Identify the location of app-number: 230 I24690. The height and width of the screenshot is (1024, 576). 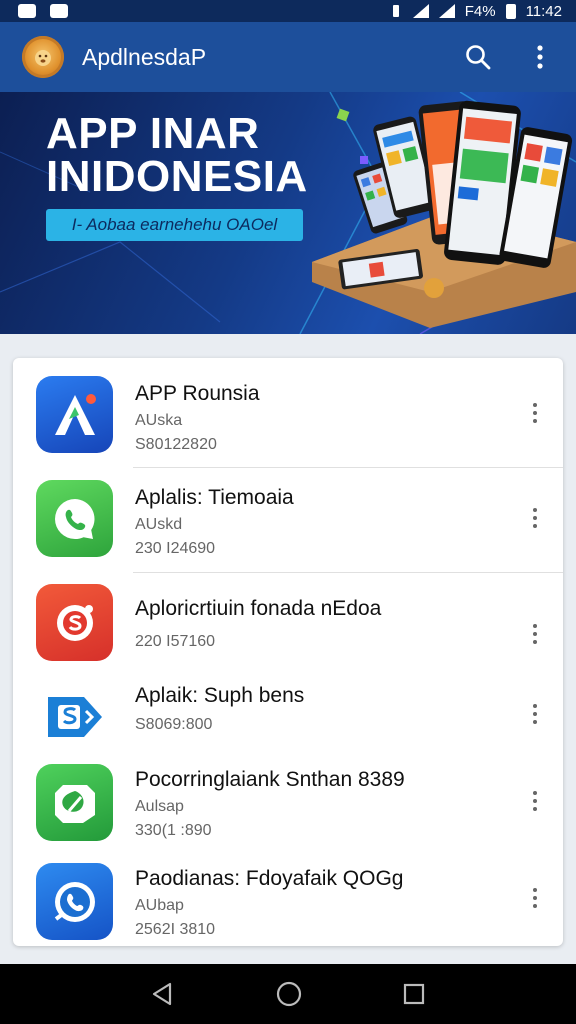
(175, 548).